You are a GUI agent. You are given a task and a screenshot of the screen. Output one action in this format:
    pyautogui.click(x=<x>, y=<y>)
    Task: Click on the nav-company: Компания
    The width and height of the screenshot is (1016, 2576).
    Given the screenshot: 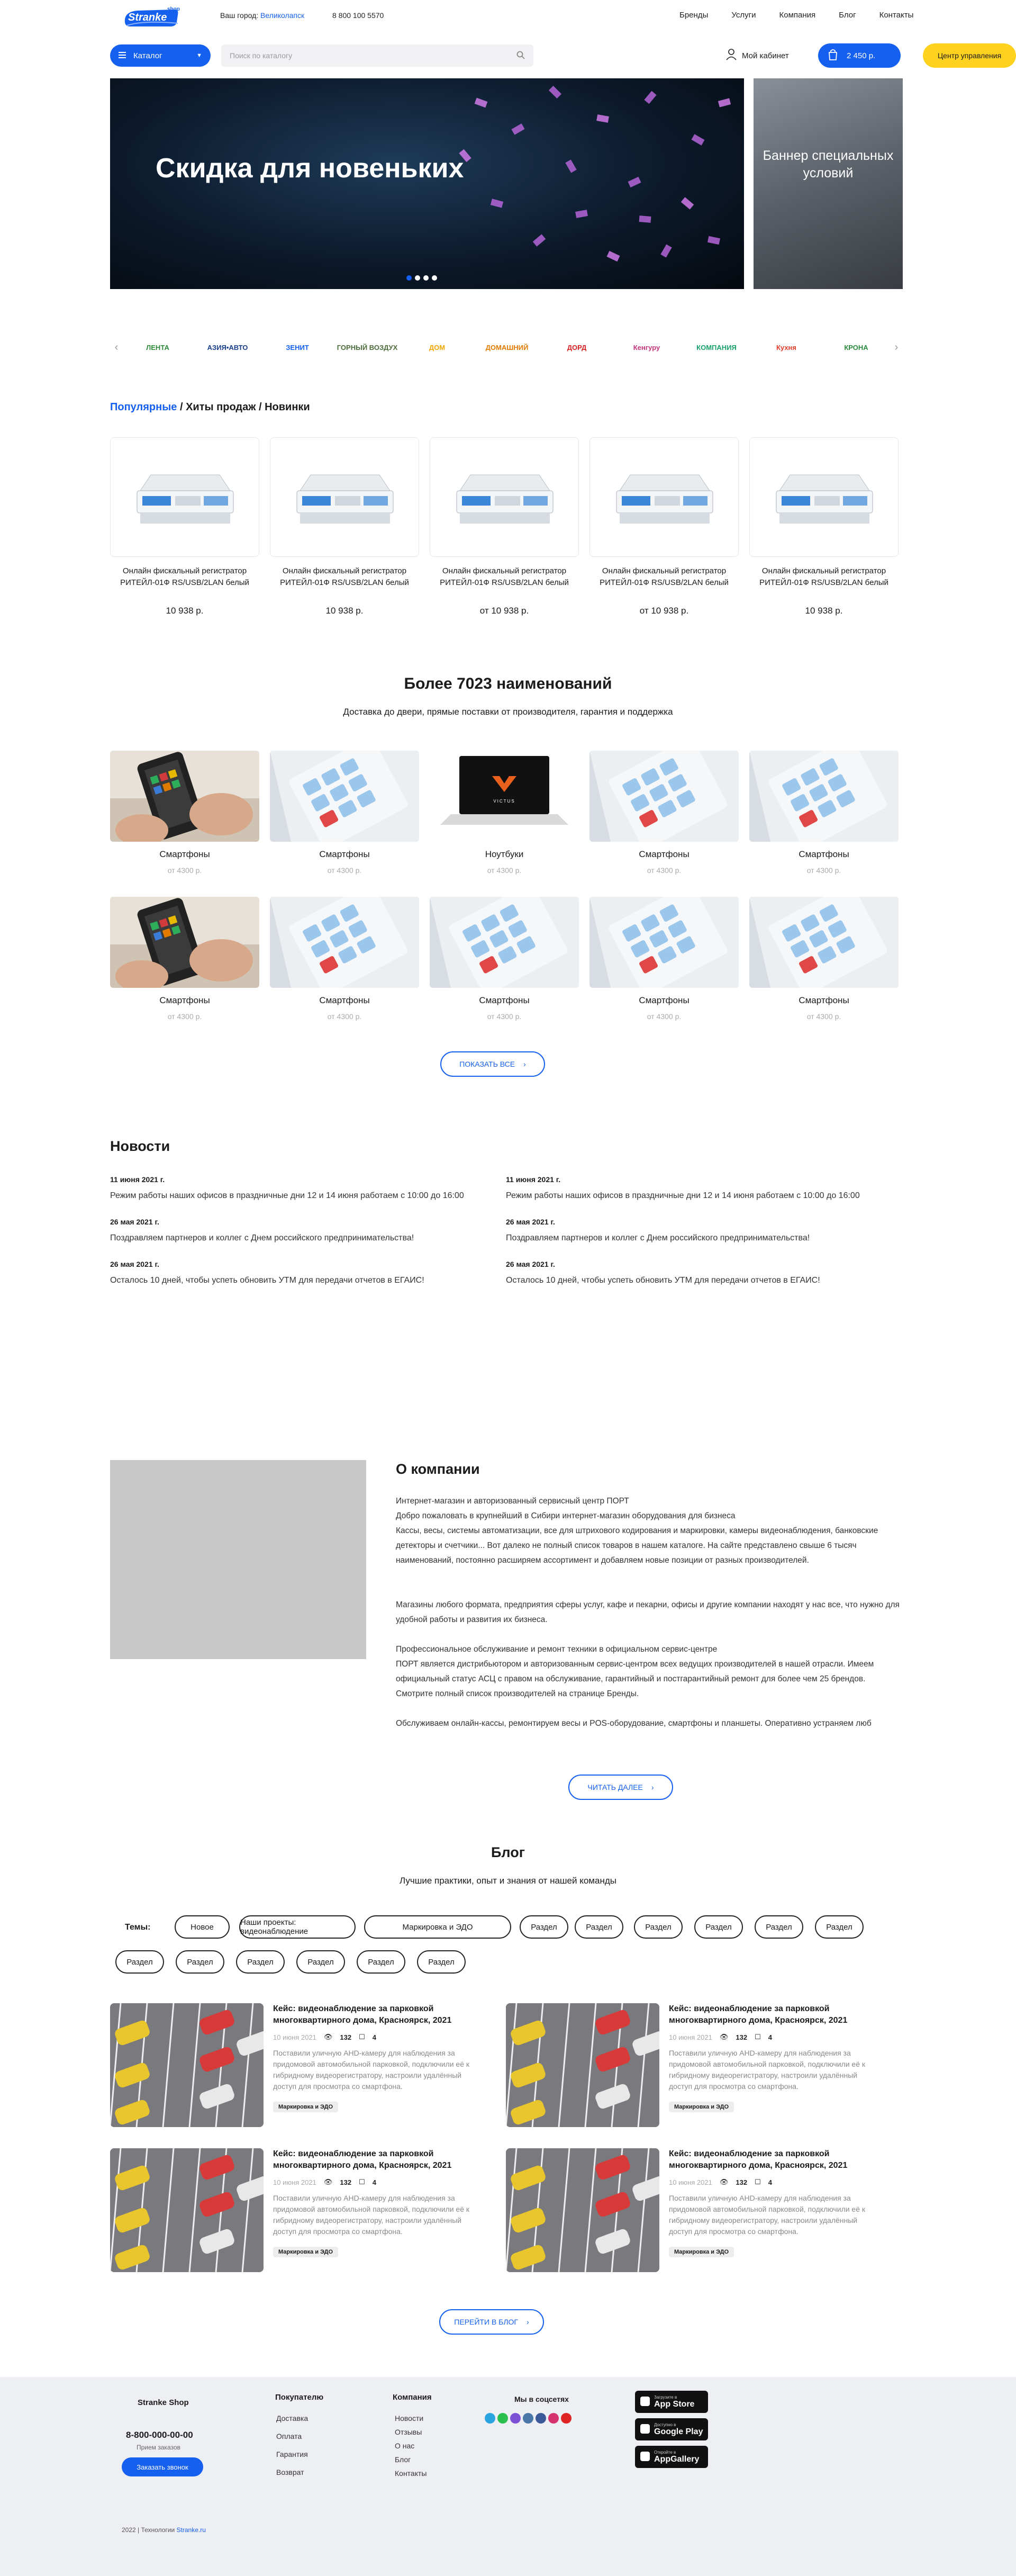 What is the action you would take?
    pyautogui.click(x=797, y=16)
    